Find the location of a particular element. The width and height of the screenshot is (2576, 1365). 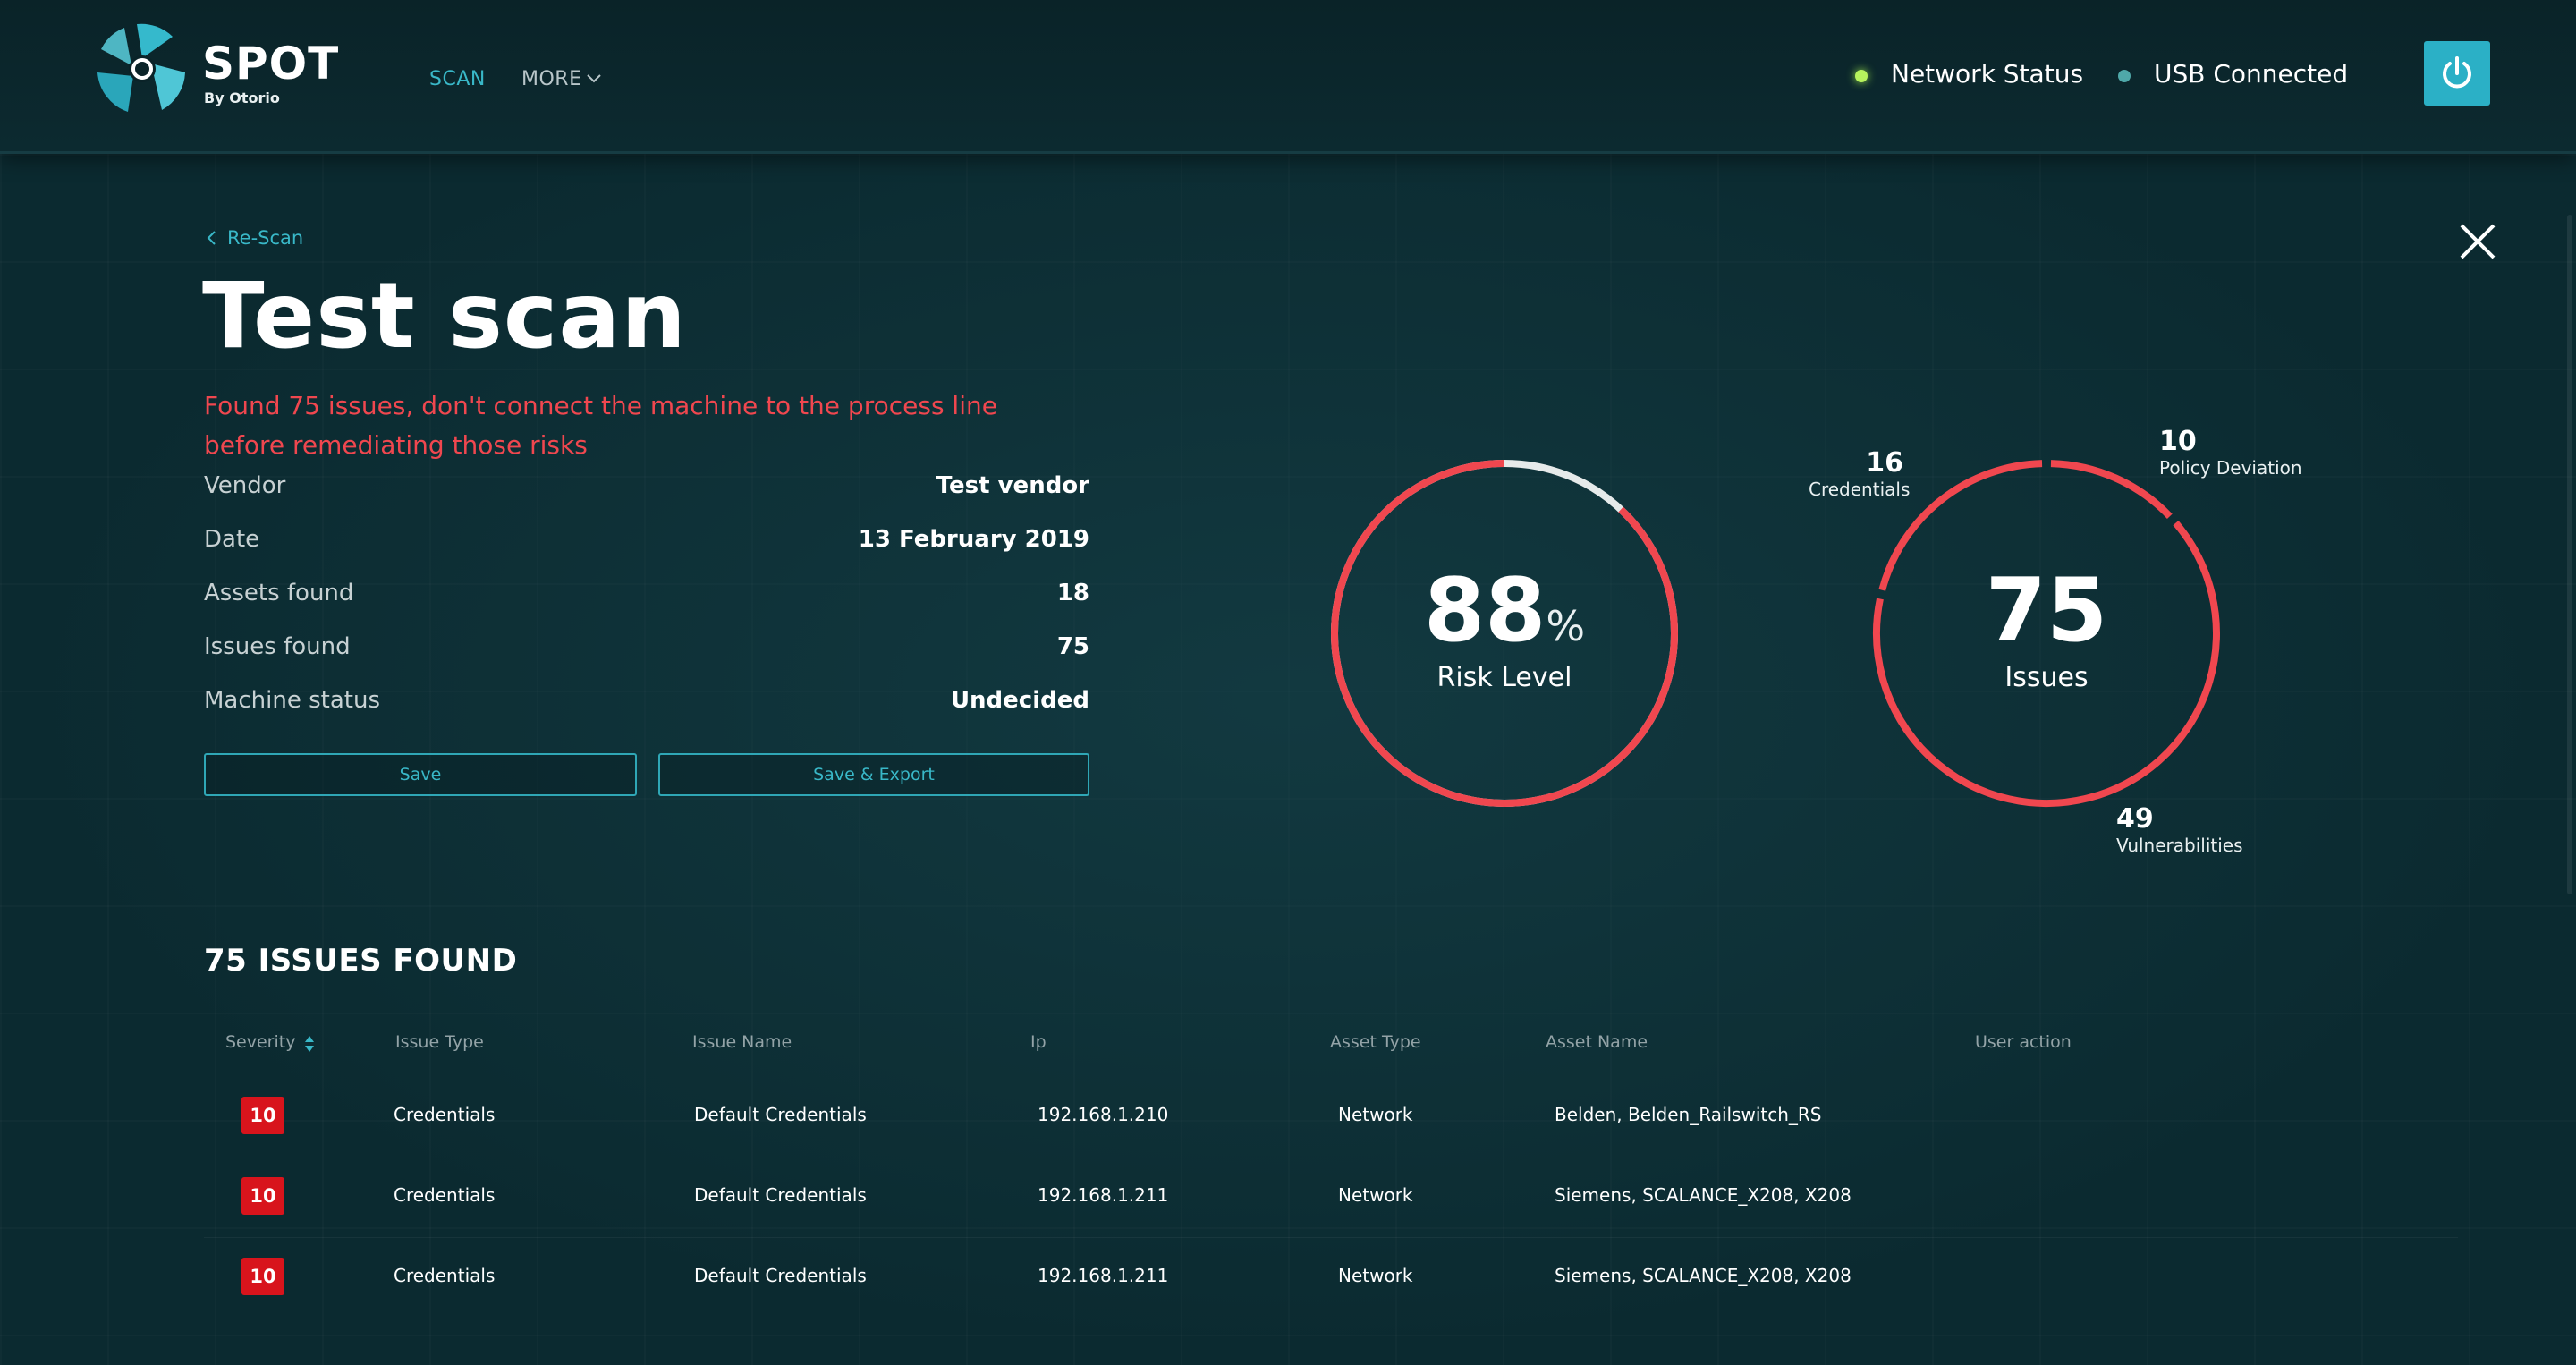

risk-level-gauge: 88% Risk Level is located at coordinates (1504, 633).